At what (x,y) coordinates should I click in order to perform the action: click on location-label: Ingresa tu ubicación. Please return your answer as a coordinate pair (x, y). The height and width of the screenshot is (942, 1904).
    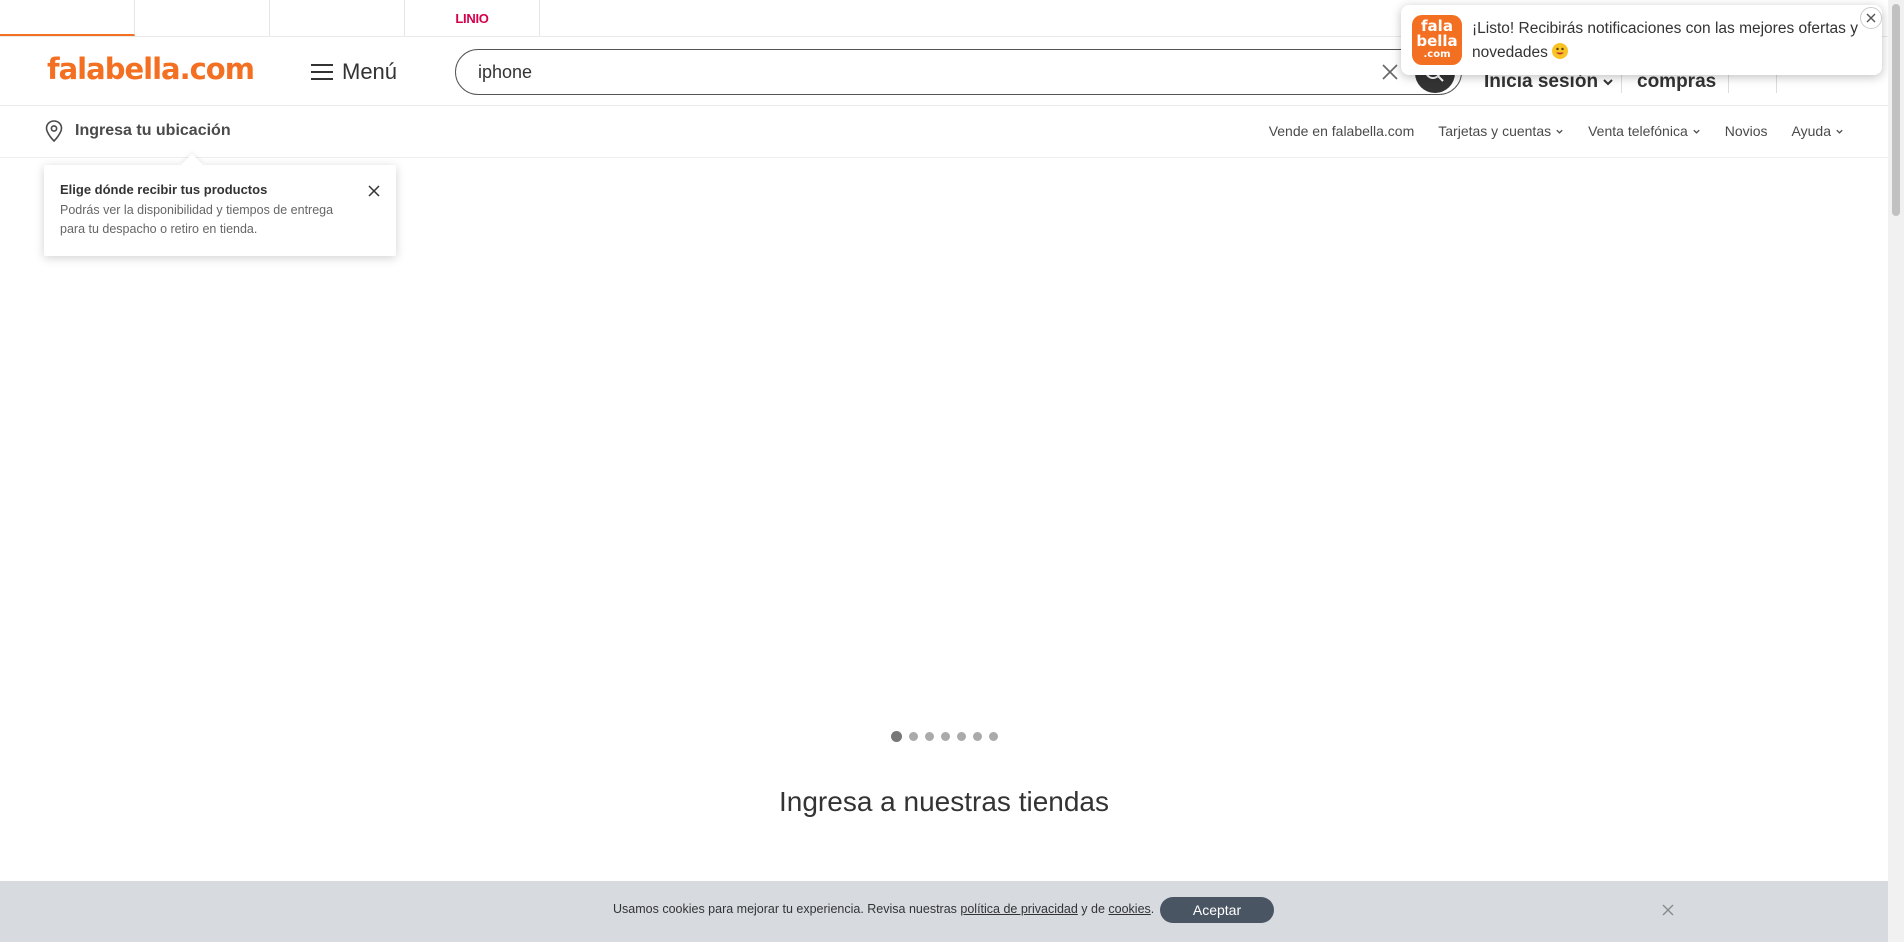
    Looking at the image, I should click on (153, 130).